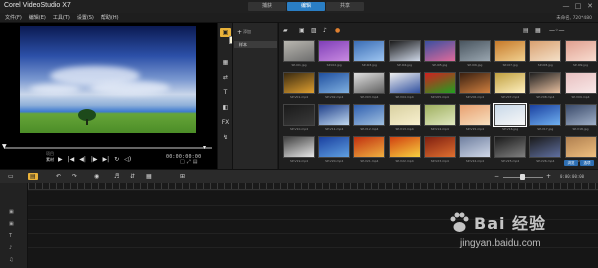 This screenshot has width=598, height=268. What do you see at coordinates (334, 150) in the screenshot?
I see `library-thumbnail: SP-V20.mp4` at bounding box center [334, 150].